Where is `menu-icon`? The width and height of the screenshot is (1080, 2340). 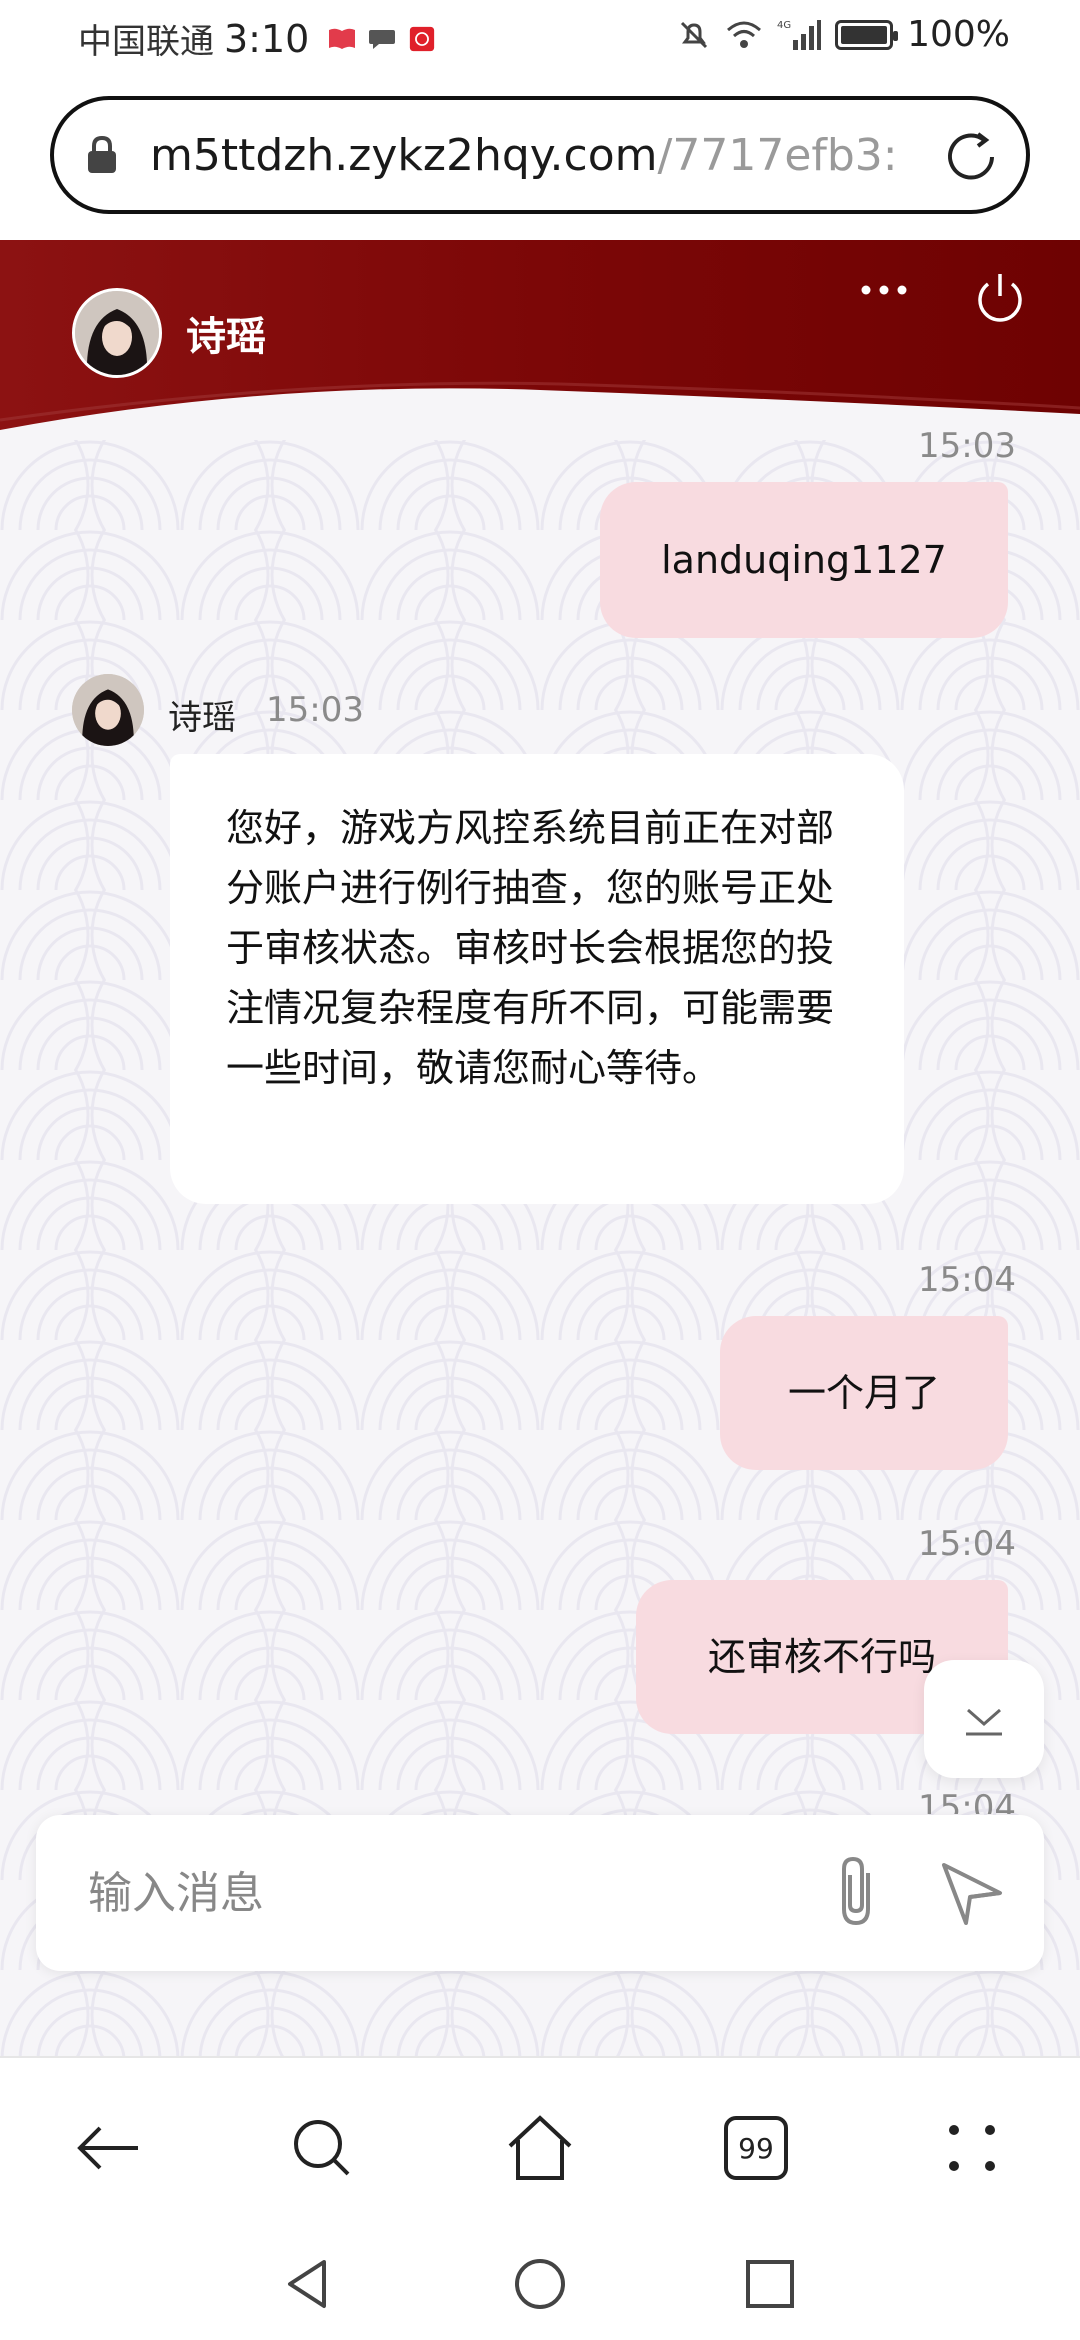
menu-icon is located at coordinates (972, 2148).